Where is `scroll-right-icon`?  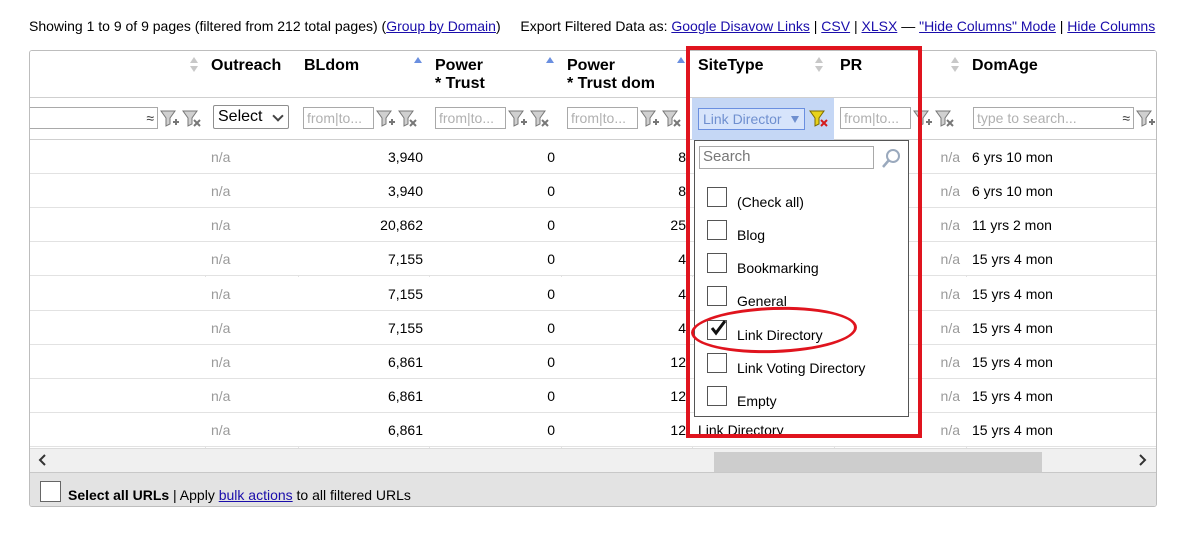 scroll-right-icon is located at coordinates (1142, 460).